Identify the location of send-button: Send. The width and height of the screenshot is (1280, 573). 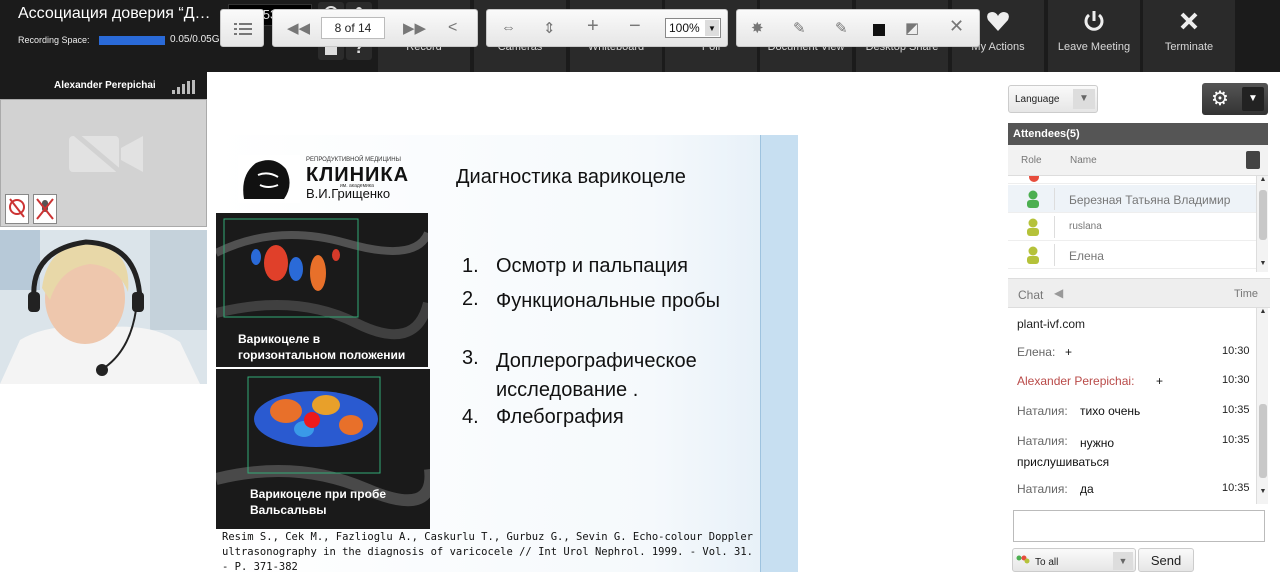
(1166, 560).